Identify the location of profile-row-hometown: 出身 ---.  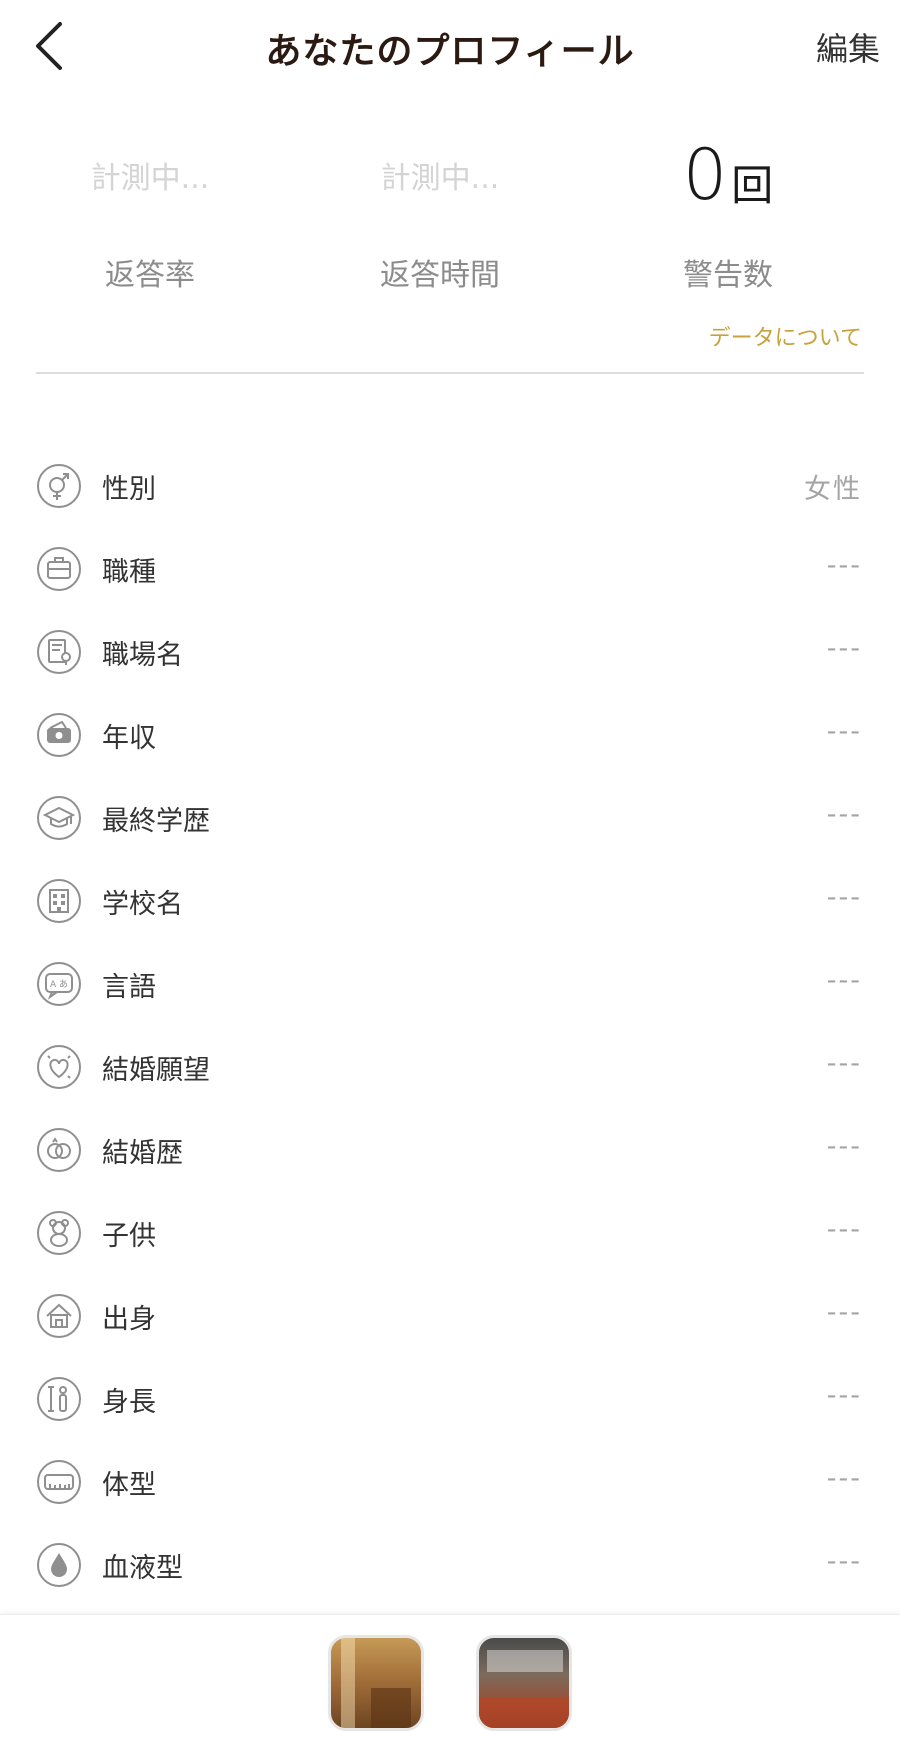
(450, 1316).